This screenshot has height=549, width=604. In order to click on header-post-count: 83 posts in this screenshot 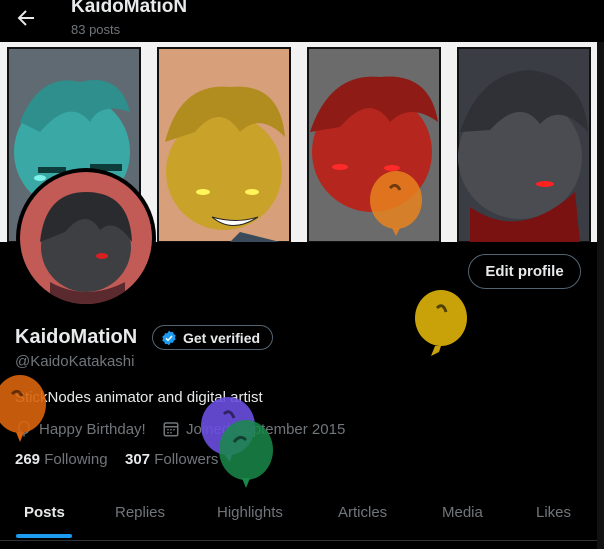, I will do `click(96, 29)`.